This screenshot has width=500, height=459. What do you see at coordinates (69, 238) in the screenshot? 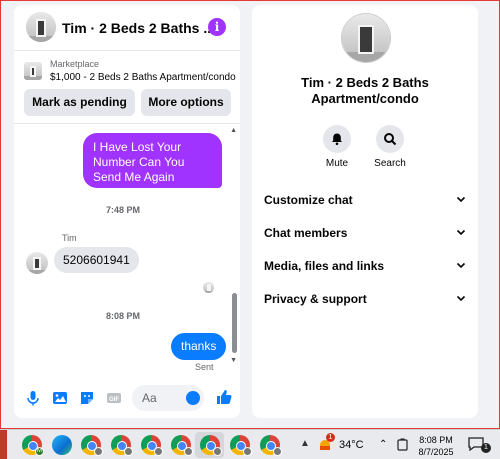
I see `sender-name: Tim` at bounding box center [69, 238].